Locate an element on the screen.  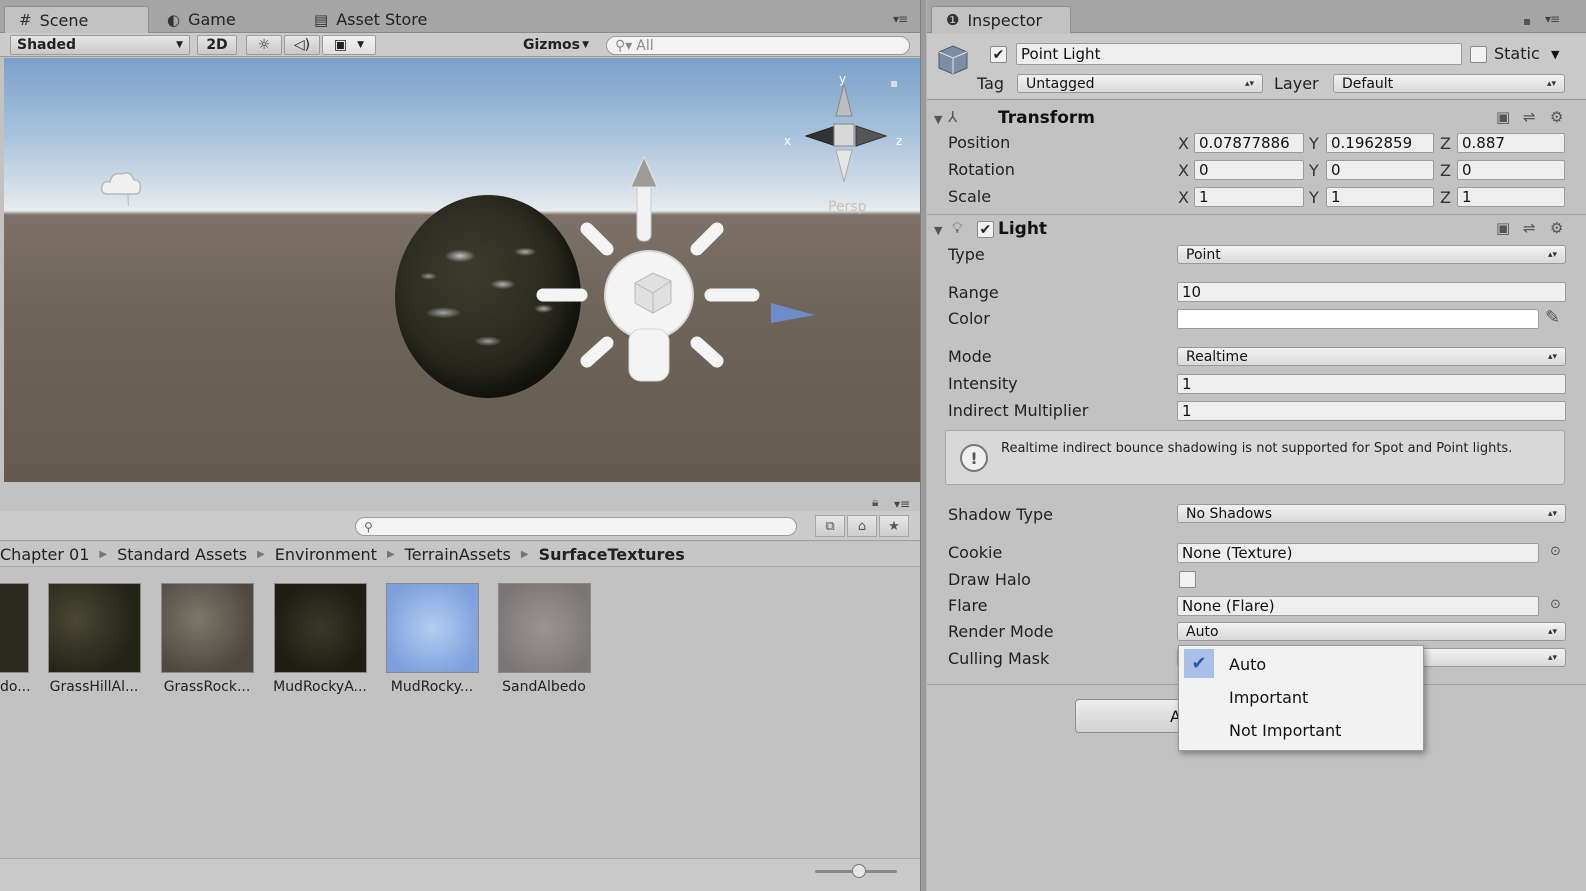
position-label: Position is located at coordinates (979, 142).